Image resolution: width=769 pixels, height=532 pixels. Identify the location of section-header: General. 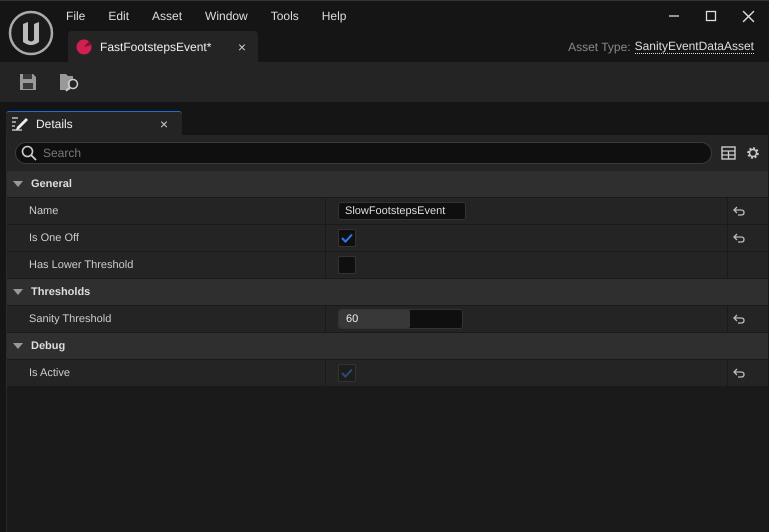
(387, 184).